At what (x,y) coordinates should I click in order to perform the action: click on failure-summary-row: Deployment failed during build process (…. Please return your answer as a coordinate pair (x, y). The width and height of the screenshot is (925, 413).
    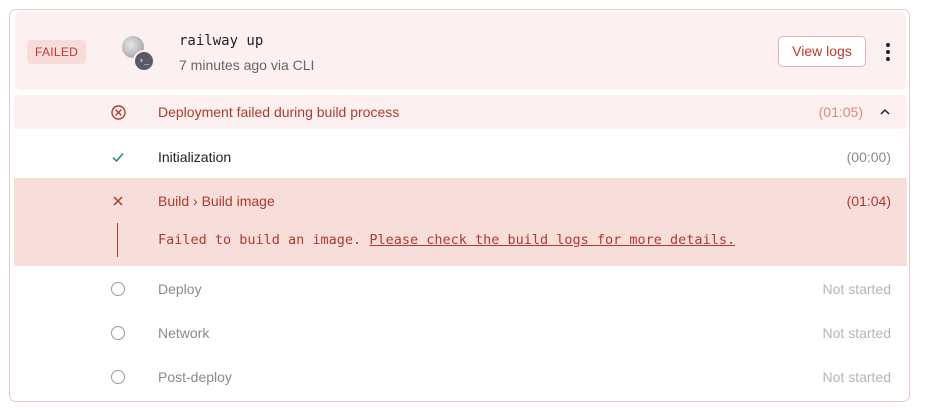
    Looking at the image, I should click on (460, 112).